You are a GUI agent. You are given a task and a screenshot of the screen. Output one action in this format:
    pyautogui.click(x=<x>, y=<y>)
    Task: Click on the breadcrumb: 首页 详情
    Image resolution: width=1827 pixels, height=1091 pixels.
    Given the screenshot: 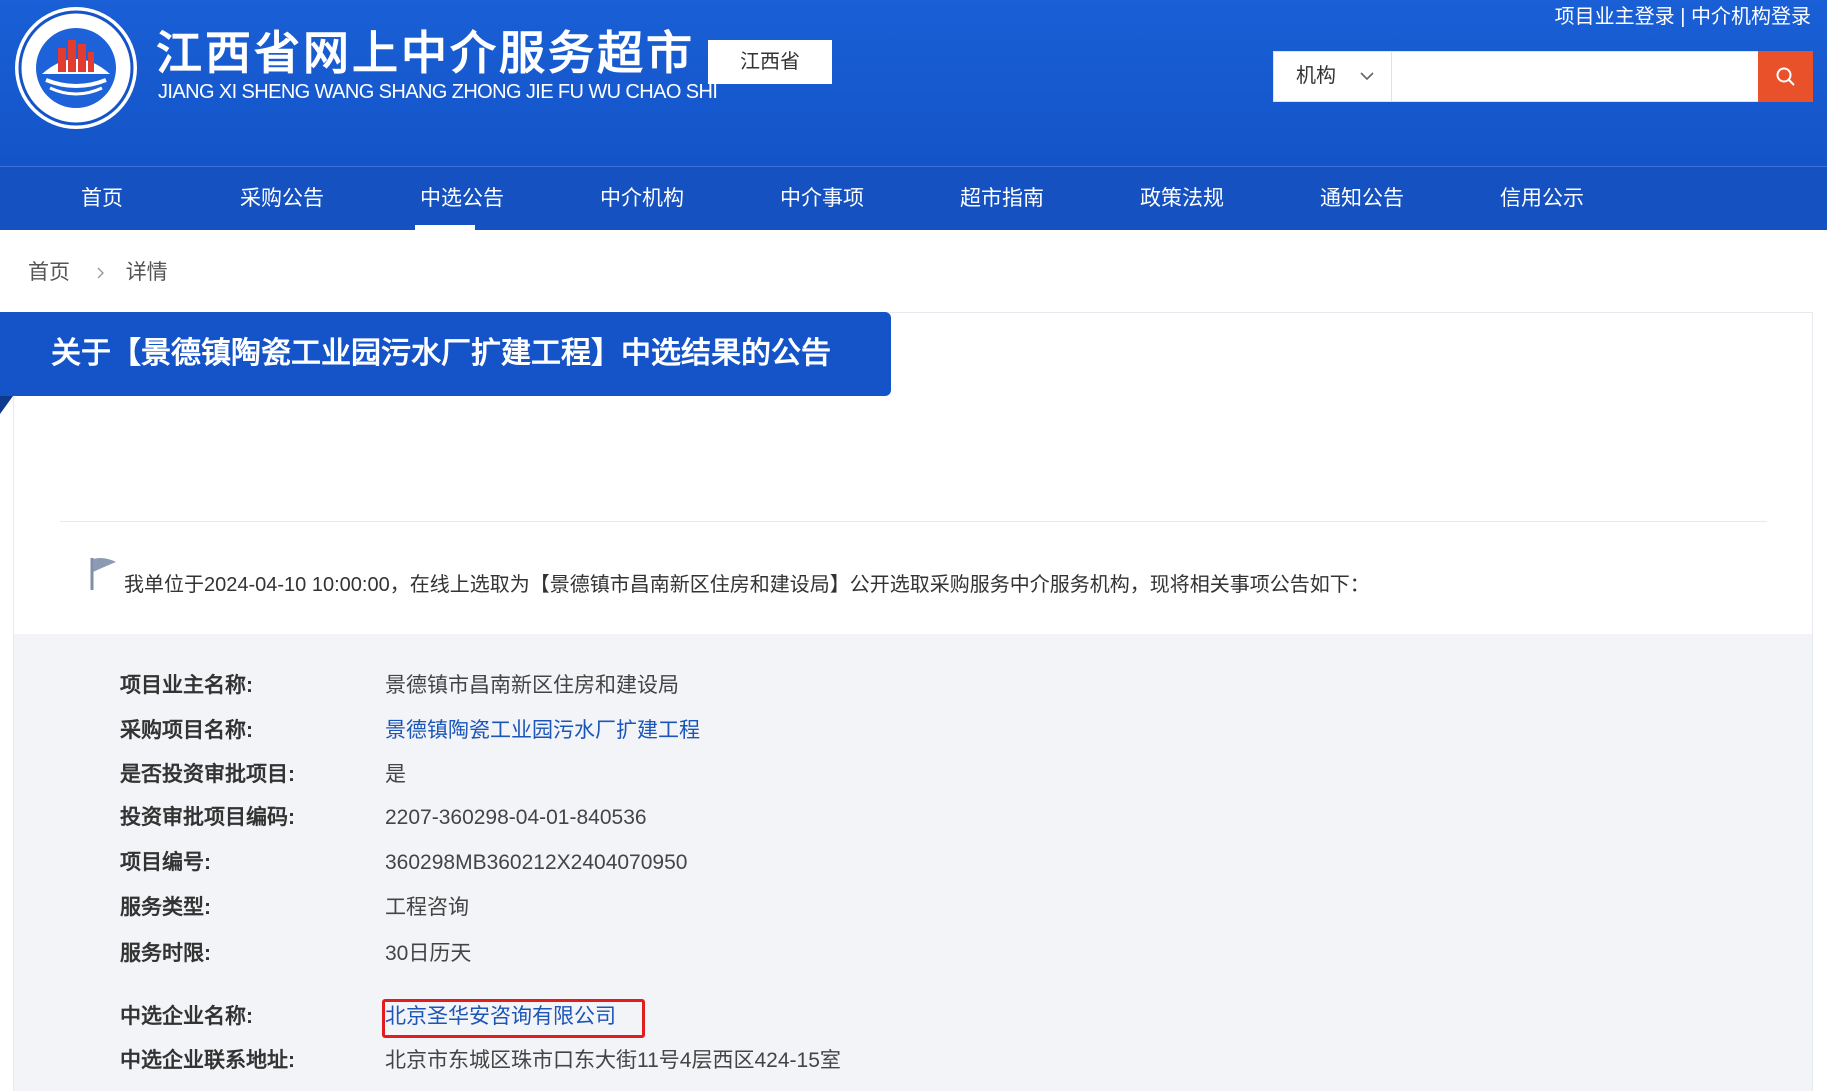 What is the action you would take?
    pyautogui.click(x=98, y=273)
    